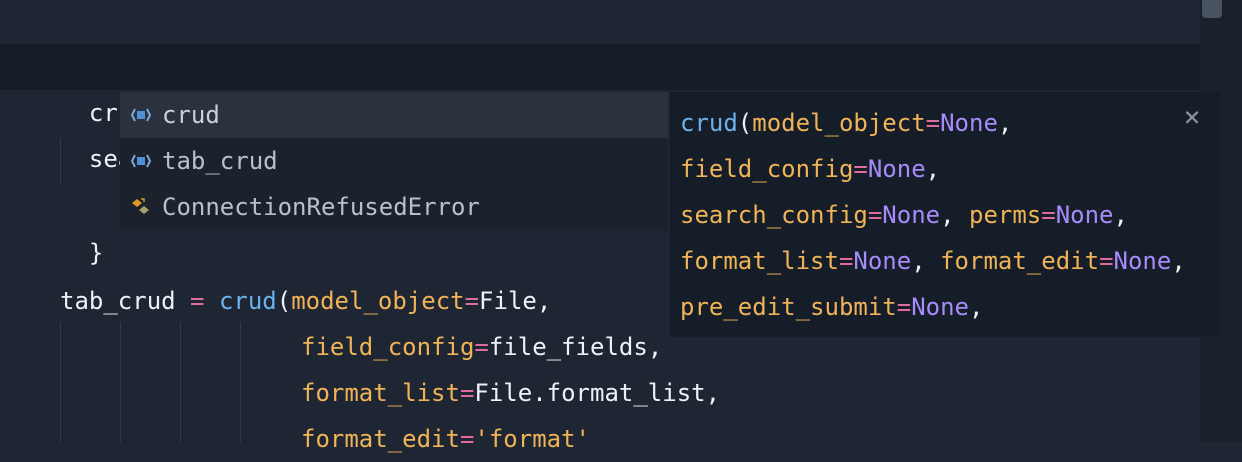 The width and height of the screenshot is (1242, 462). I want to click on signature-param: pre_edit_submit, so click(788, 307).